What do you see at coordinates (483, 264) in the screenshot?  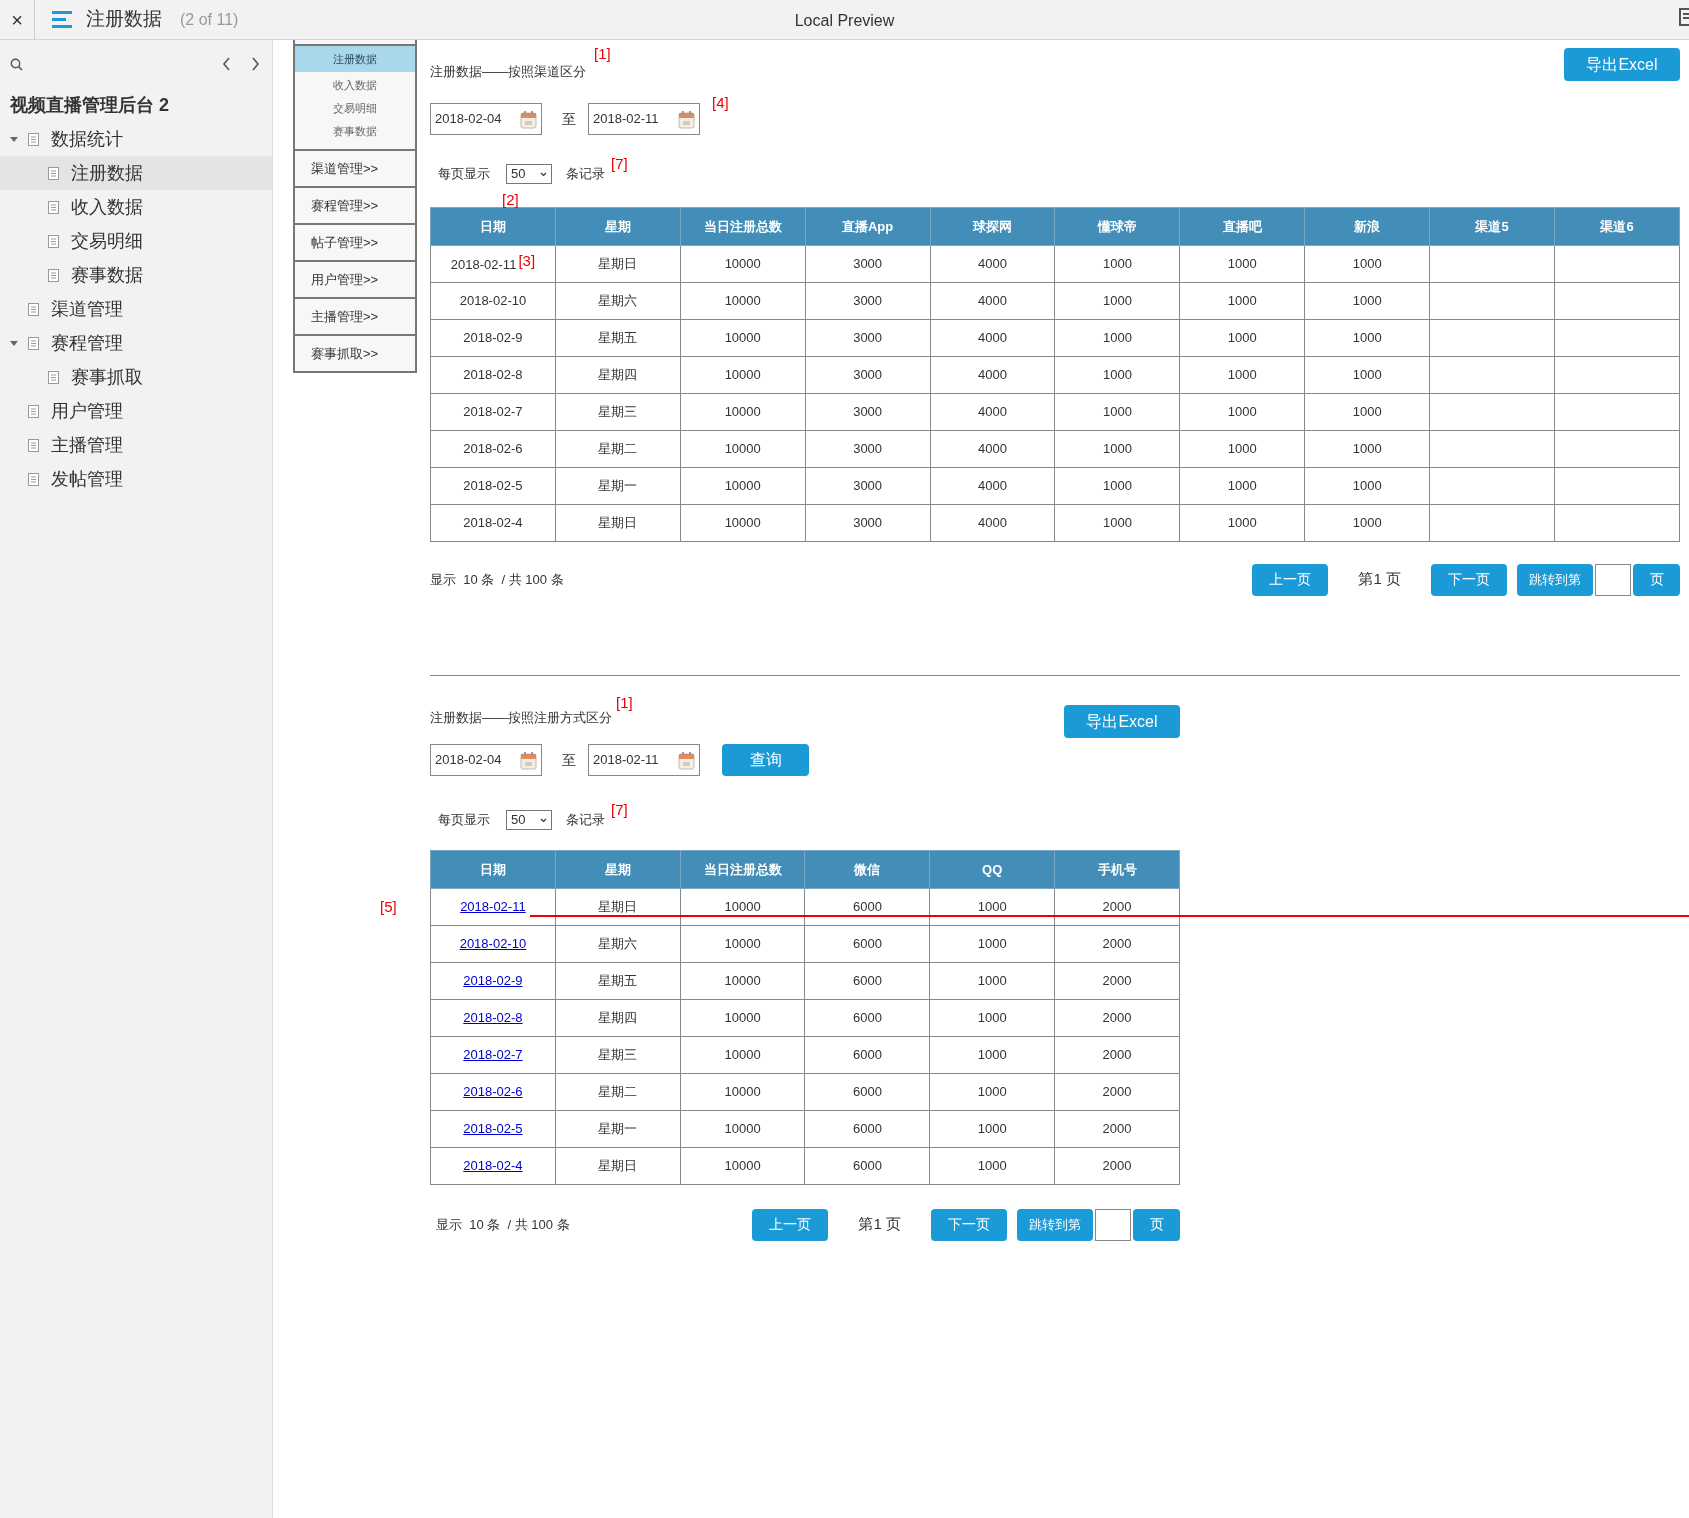 I see `table-cell: 2018-02-11` at bounding box center [483, 264].